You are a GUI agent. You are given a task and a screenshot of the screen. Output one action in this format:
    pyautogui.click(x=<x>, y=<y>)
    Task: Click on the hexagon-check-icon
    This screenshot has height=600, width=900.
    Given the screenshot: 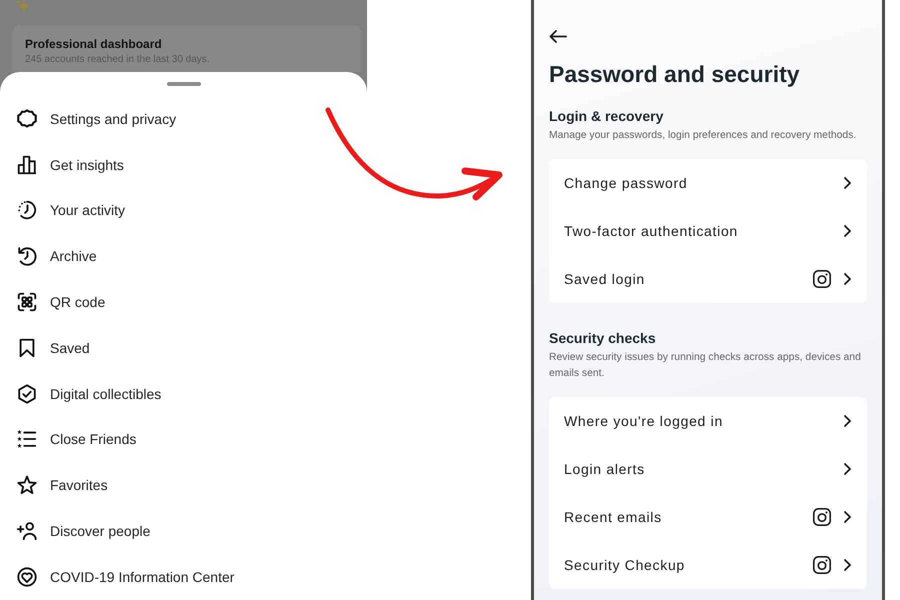 What is the action you would take?
    pyautogui.click(x=27, y=393)
    